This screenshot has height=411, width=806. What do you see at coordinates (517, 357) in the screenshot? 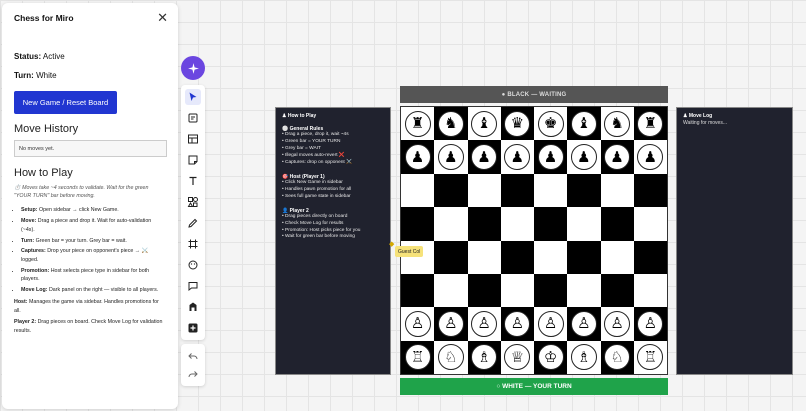
I see `square-d1: ♕` at bounding box center [517, 357].